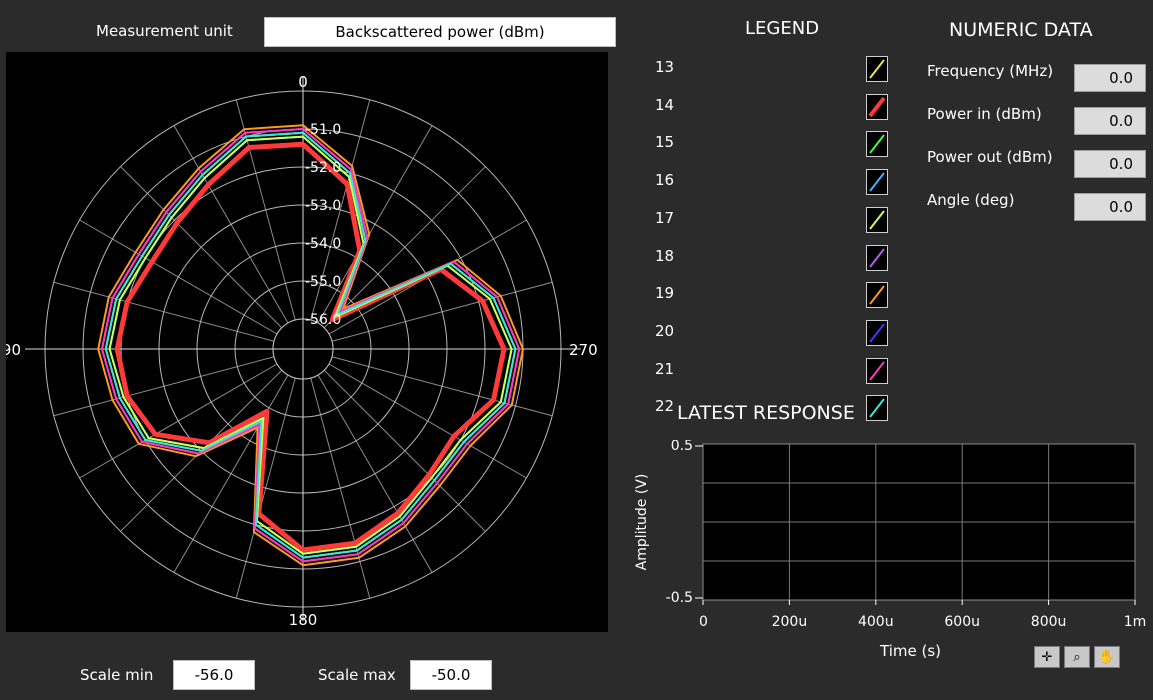  Describe the element at coordinates (665, 406) in the screenshot. I see `legend-item-label: 22` at that location.